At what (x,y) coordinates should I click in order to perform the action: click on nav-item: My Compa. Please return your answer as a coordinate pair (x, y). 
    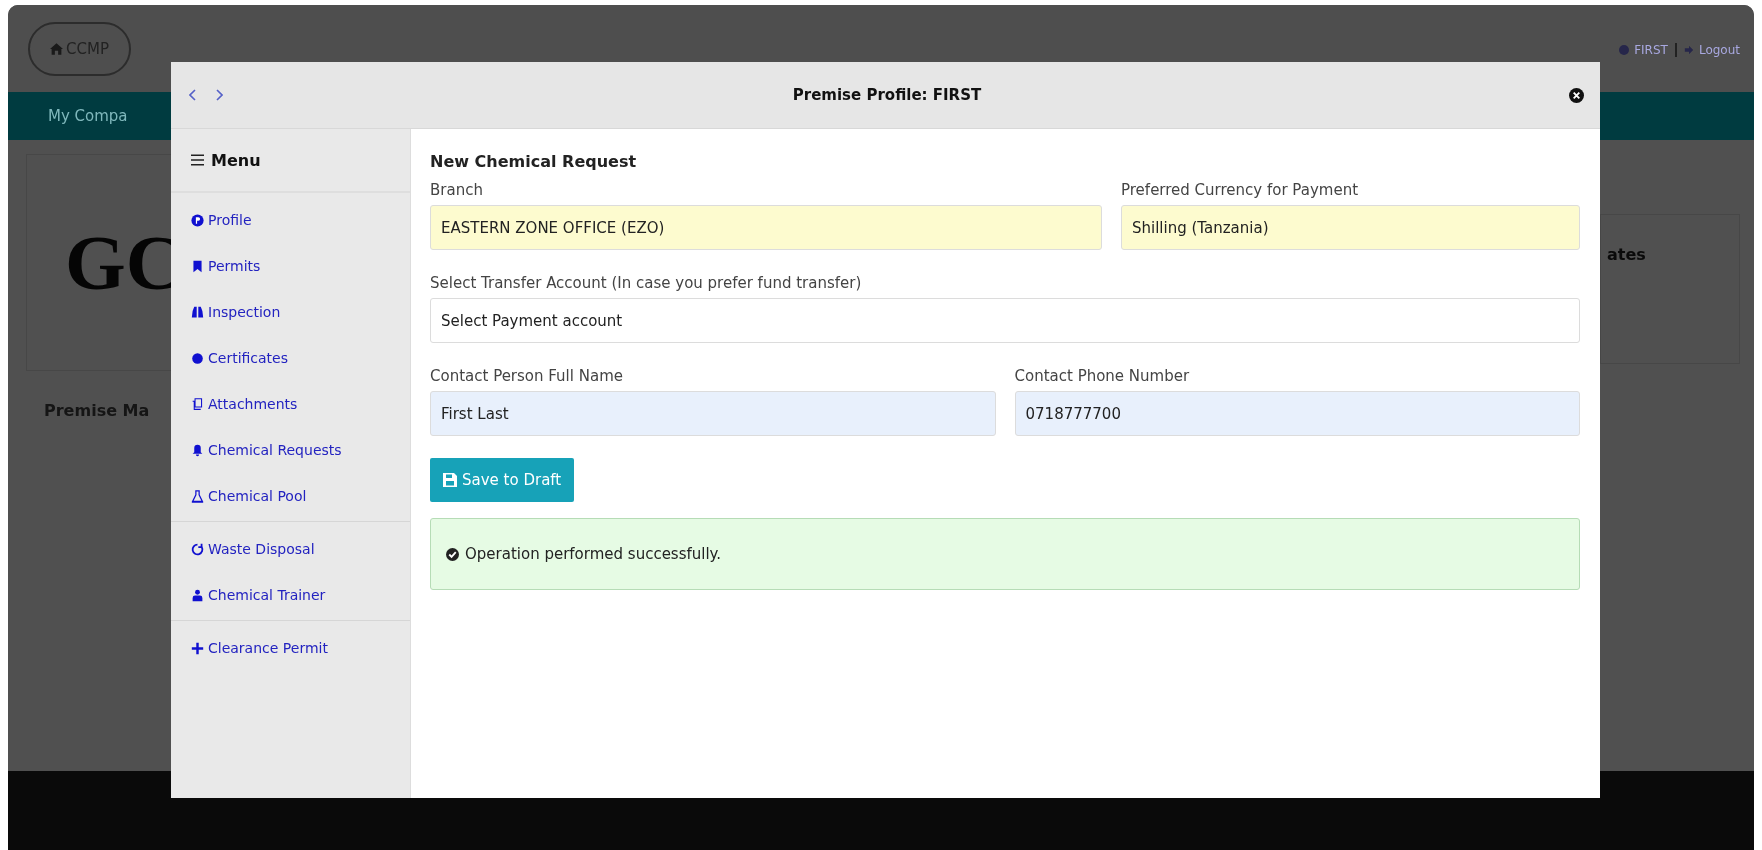
    Looking at the image, I should click on (88, 116).